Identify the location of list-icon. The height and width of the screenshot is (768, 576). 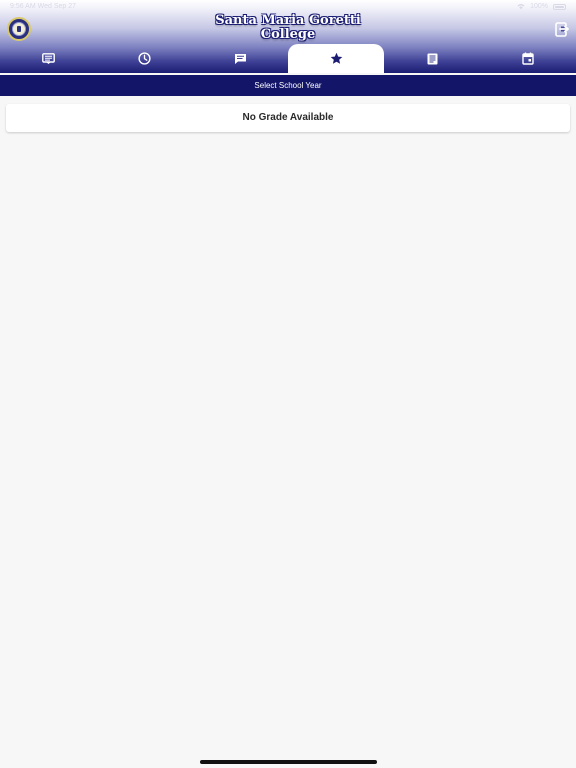
(432, 58).